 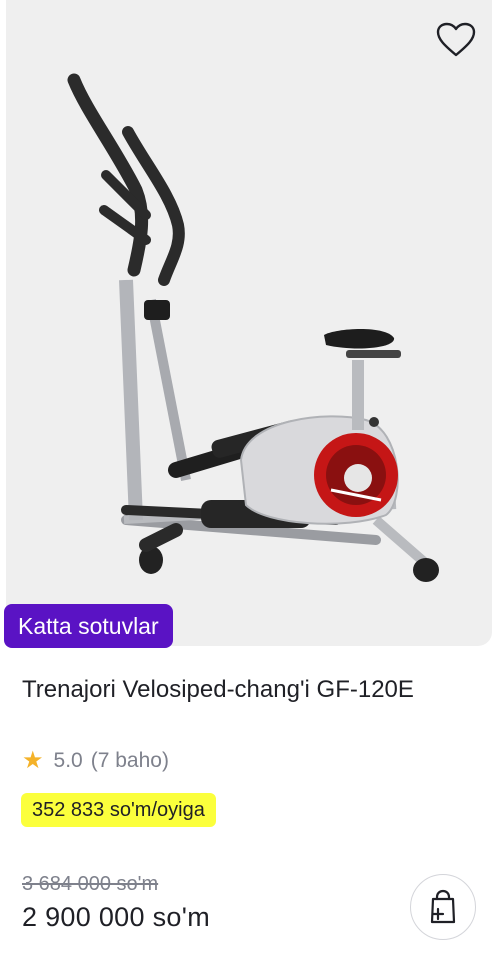 What do you see at coordinates (68, 760) in the screenshot?
I see `rating-value: 5.0` at bounding box center [68, 760].